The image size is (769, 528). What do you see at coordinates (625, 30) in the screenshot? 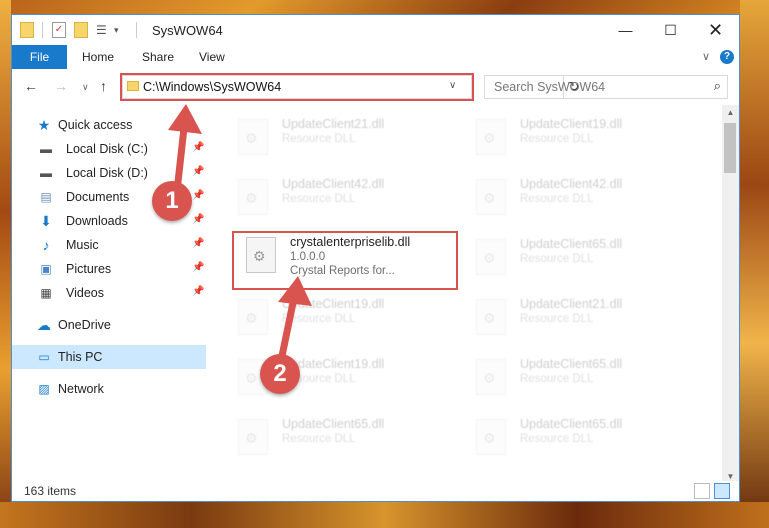
I see `minimize-button: —` at bounding box center [625, 30].